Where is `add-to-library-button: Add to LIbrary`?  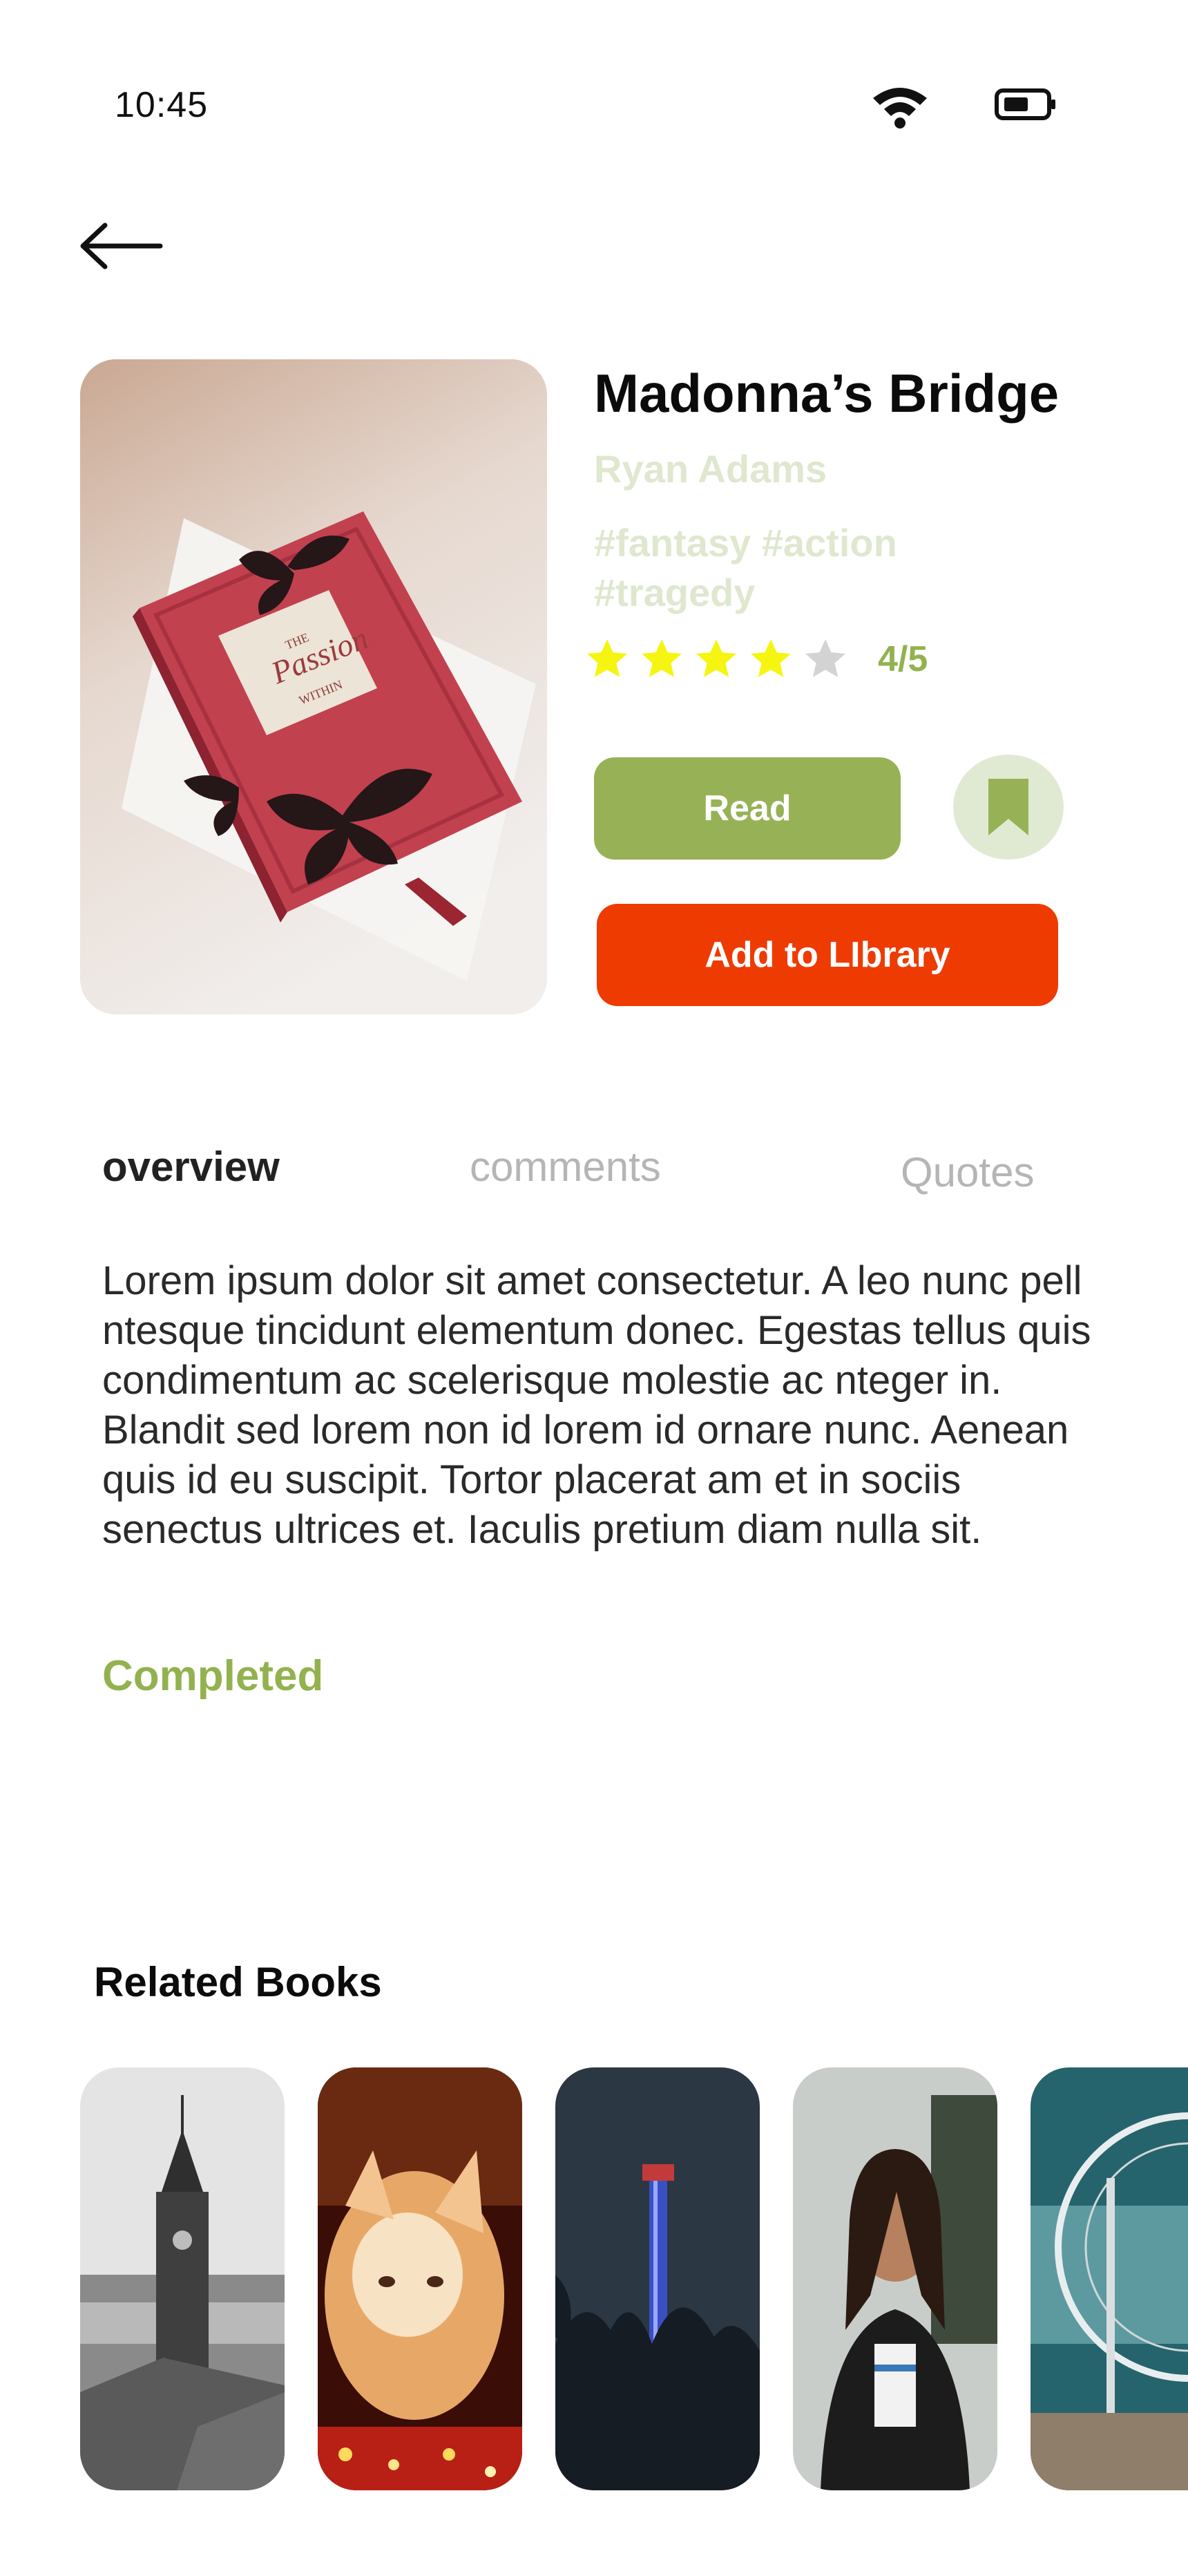 add-to-library-button: Add to LIbrary is located at coordinates (828, 955).